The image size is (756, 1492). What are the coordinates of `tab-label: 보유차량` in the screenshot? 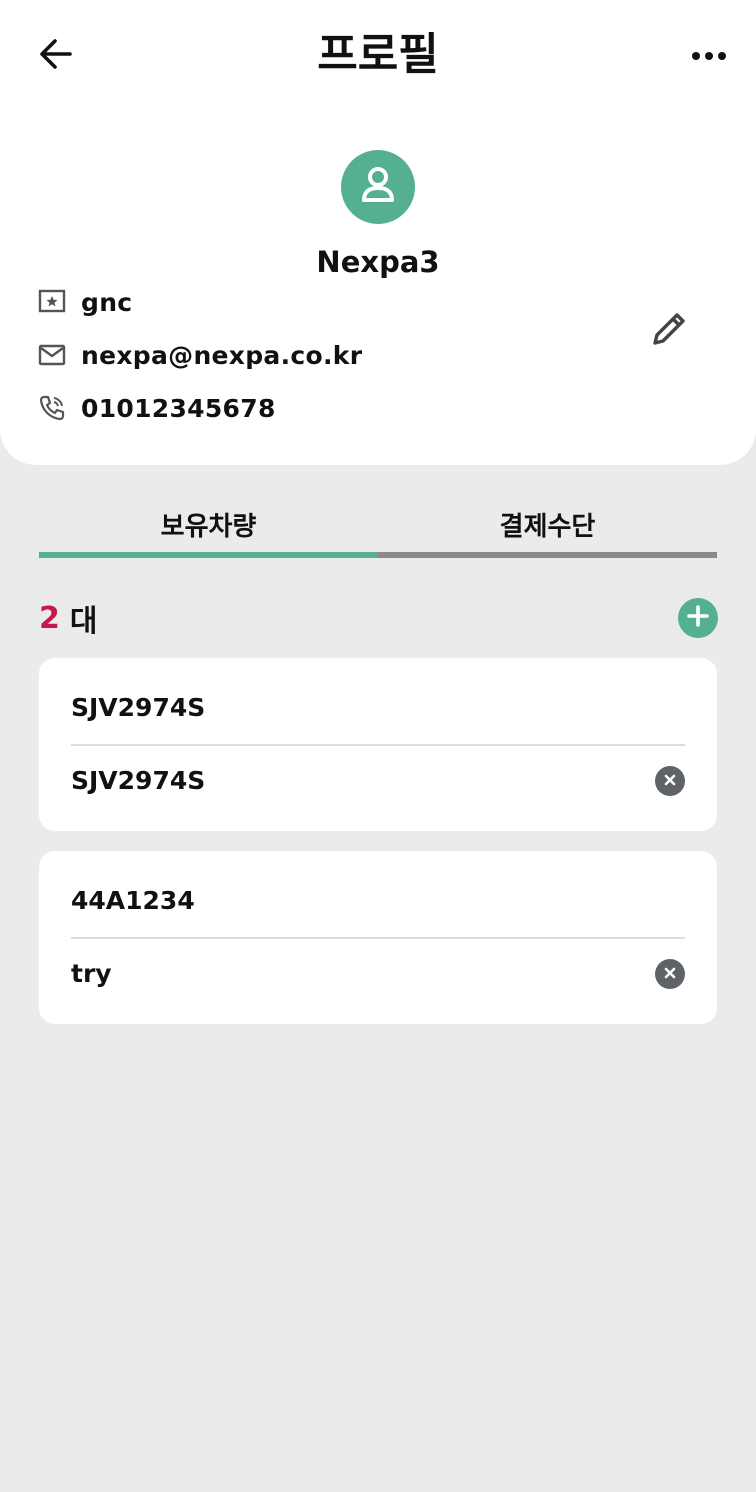 It's located at (208, 527).